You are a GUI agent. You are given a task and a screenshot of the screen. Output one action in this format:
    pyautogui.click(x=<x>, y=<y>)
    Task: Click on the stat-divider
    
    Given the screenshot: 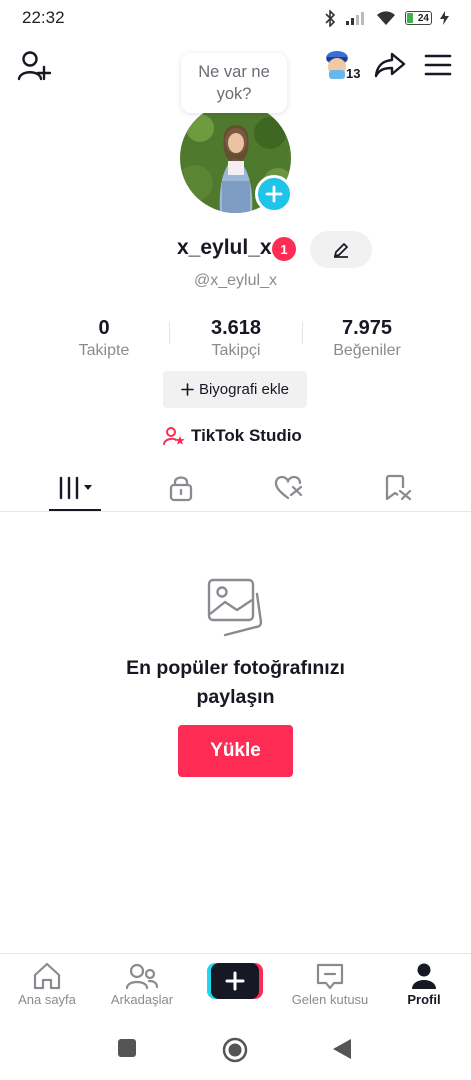 What is the action you would take?
    pyautogui.click(x=169, y=333)
    